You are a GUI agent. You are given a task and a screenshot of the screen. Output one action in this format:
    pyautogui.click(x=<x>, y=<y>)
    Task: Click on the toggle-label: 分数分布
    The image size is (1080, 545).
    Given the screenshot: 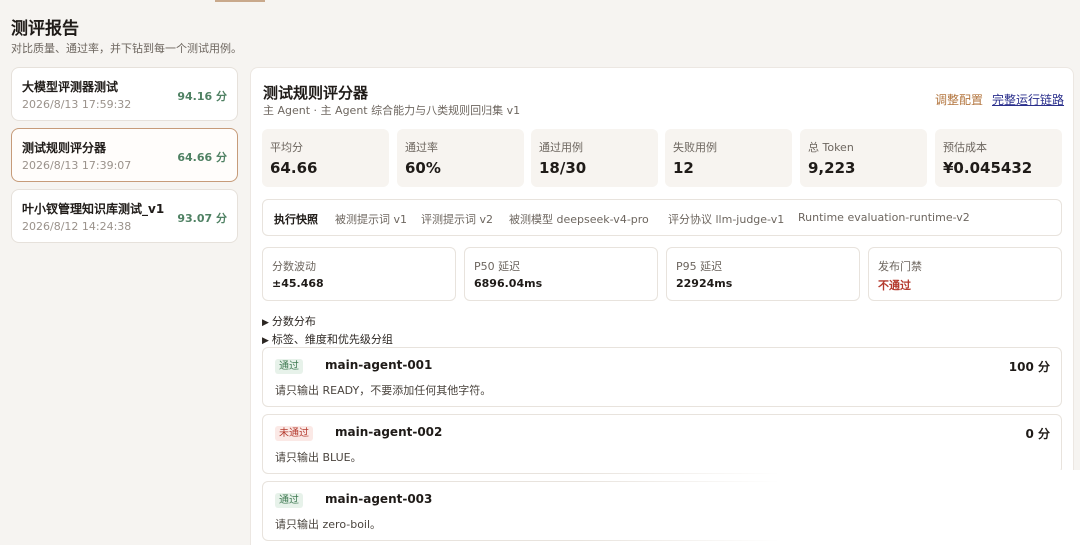 What is the action you would take?
    pyautogui.click(x=293, y=321)
    